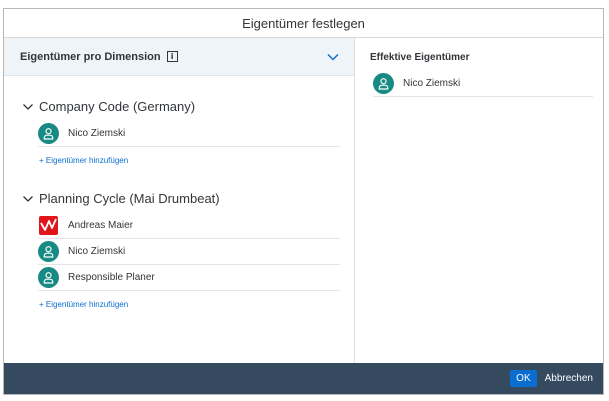 The image size is (609, 401). Describe the element at coordinates (483, 84) in the screenshot. I see `effective-owner-row: Nico Ziemski` at that location.